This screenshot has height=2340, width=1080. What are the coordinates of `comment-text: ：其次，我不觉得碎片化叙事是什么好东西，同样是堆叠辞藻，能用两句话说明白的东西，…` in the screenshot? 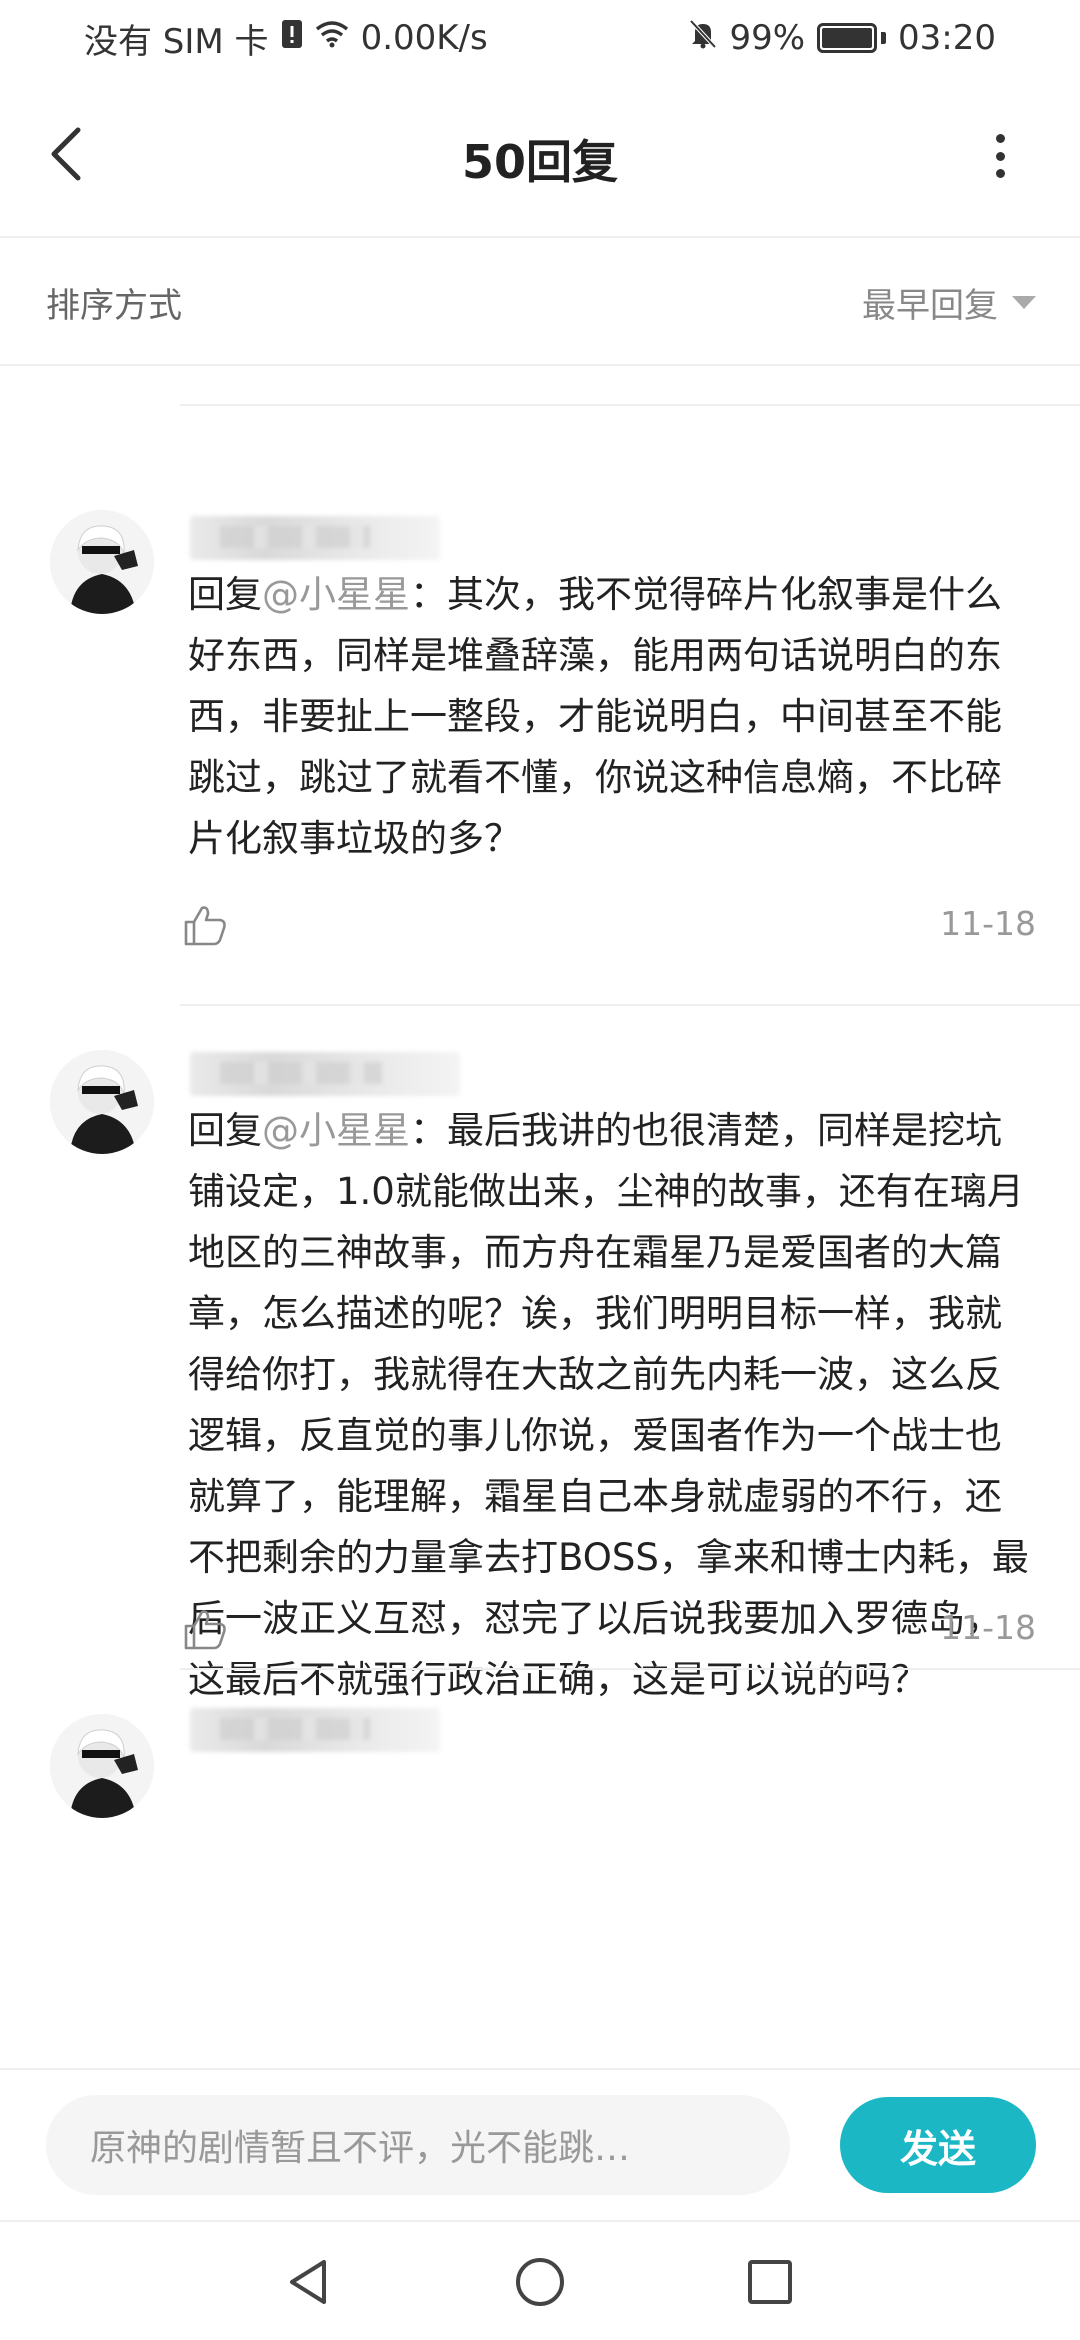 It's located at (595, 716).